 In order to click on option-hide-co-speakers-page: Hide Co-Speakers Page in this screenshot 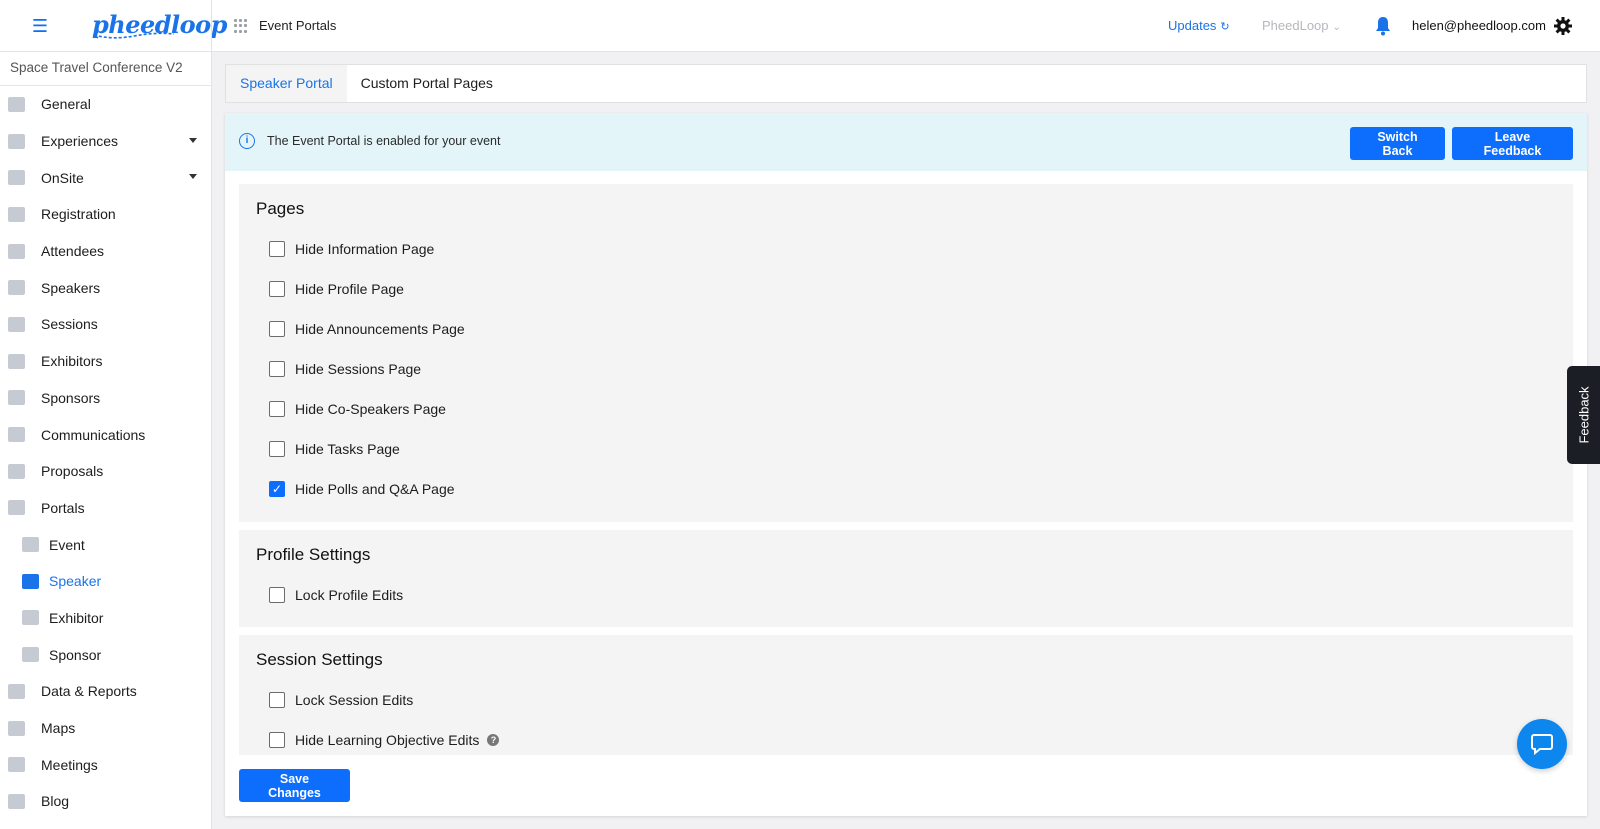, I will do `click(906, 409)`.